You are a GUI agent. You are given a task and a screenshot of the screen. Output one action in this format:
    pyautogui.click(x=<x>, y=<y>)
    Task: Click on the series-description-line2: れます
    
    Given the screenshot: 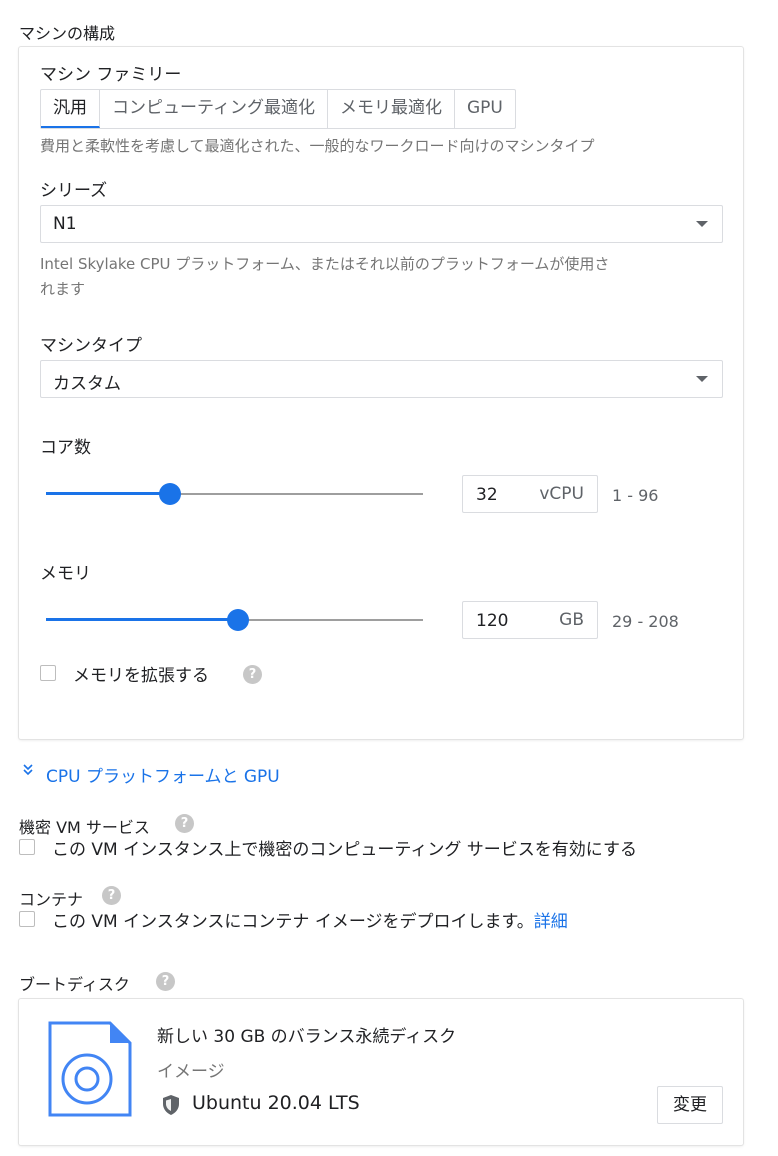 What is the action you would take?
    pyautogui.click(x=63, y=289)
    